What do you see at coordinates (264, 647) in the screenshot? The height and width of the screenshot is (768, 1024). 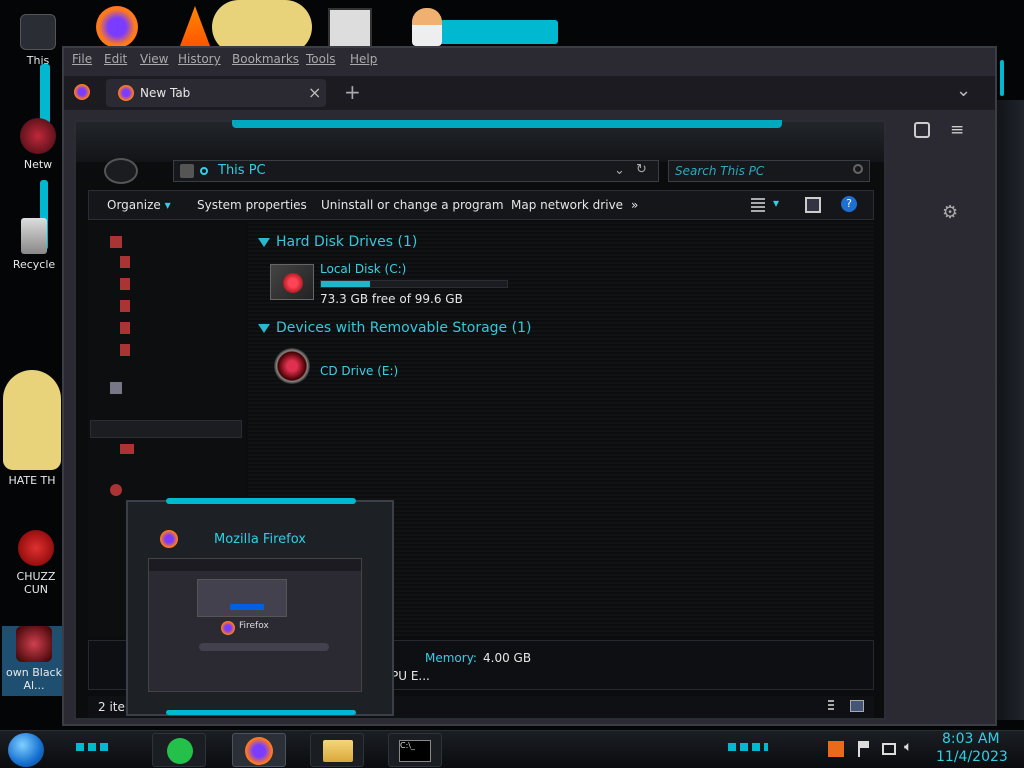 I see `preview-search-bar` at bounding box center [264, 647].